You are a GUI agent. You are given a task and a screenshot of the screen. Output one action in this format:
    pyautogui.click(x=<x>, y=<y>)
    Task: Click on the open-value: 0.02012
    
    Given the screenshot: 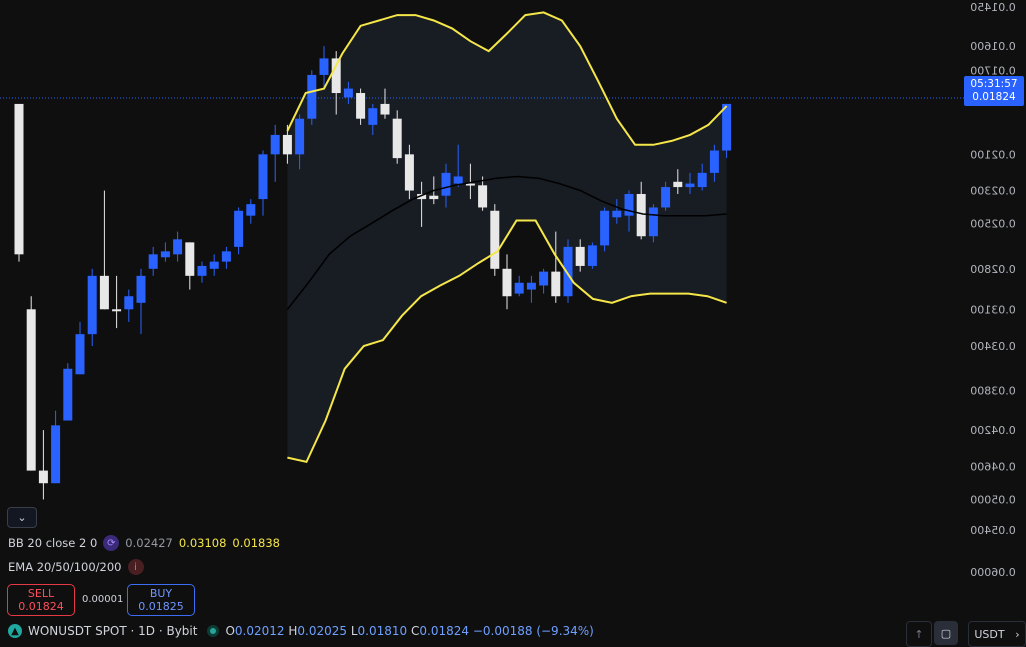 What is the action you would take?
    pyautogui.click(x=259, y=631)
    